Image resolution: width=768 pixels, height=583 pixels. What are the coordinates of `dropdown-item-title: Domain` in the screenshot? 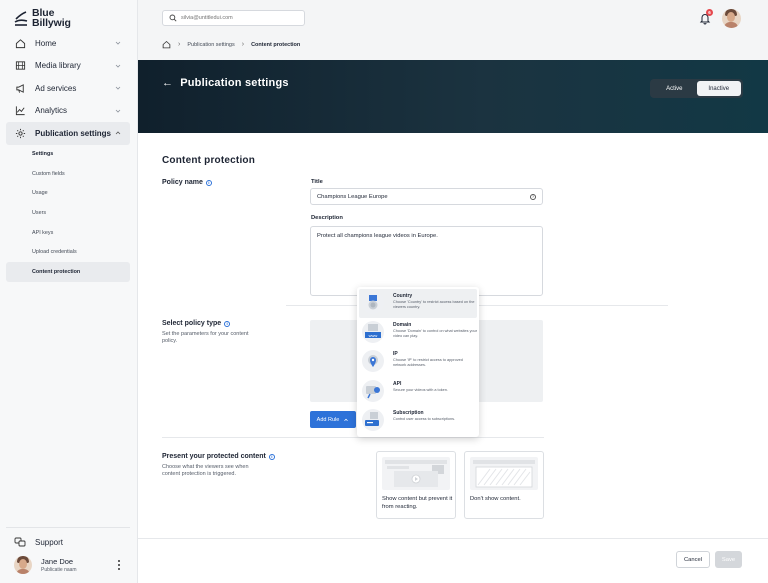 It's located at (402, 325).